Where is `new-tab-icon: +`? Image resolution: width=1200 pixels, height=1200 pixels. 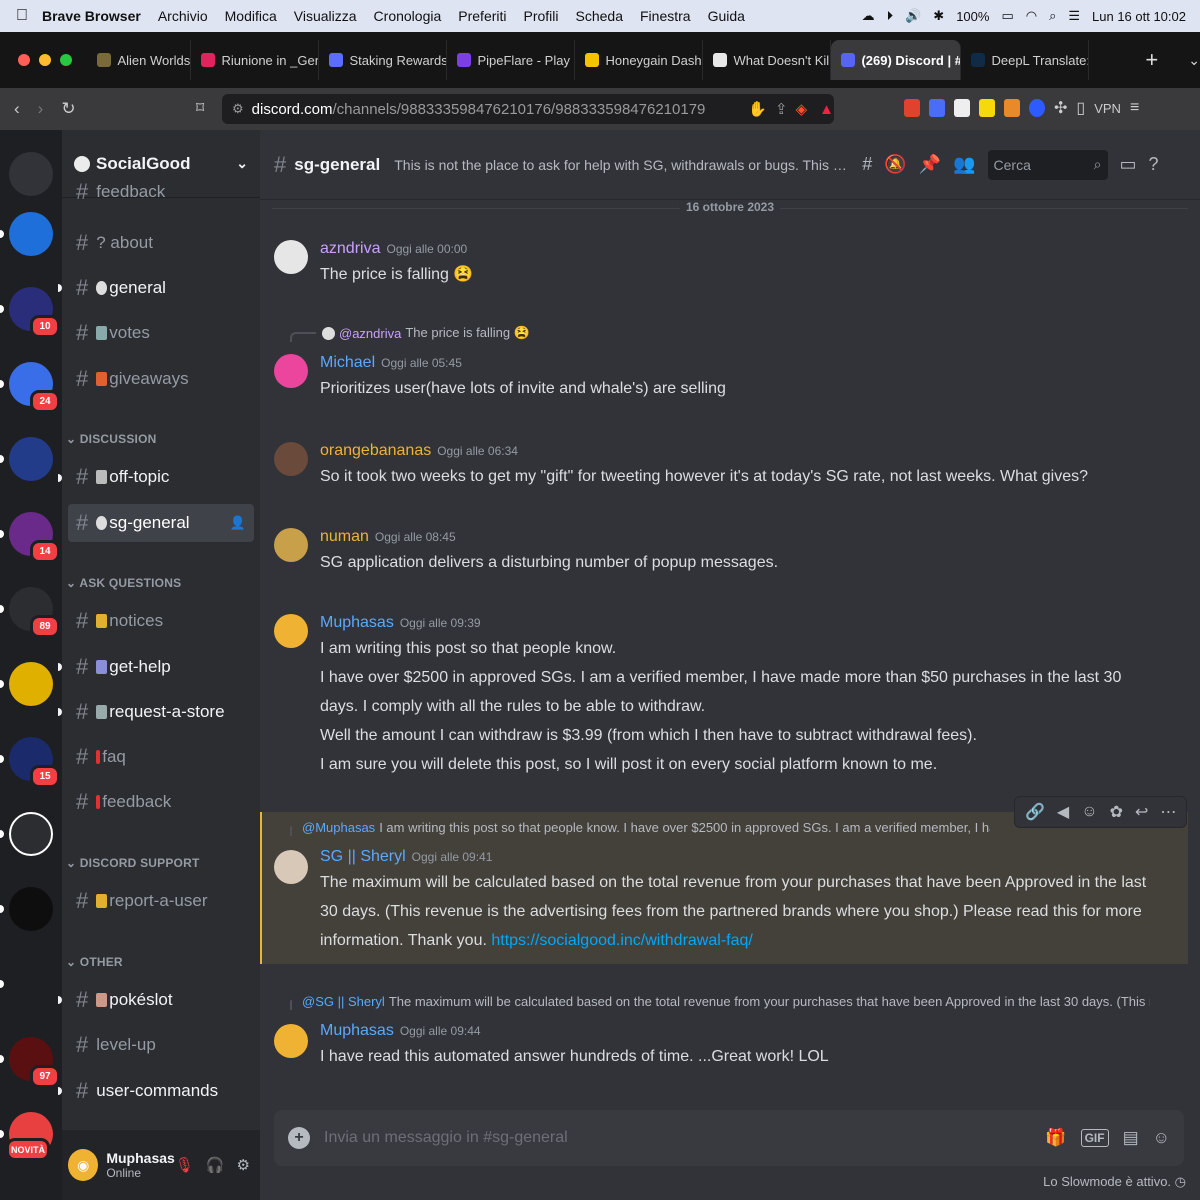
new-tab-icon: + is located at coordinates (1151, 60).